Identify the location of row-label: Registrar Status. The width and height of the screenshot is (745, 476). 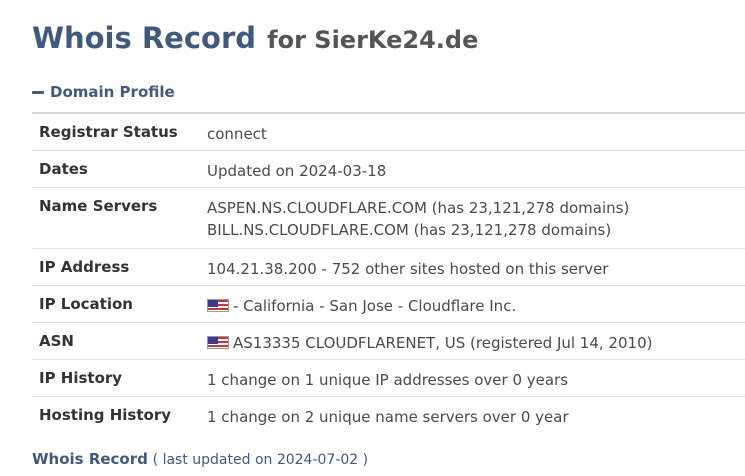
(108, 132).